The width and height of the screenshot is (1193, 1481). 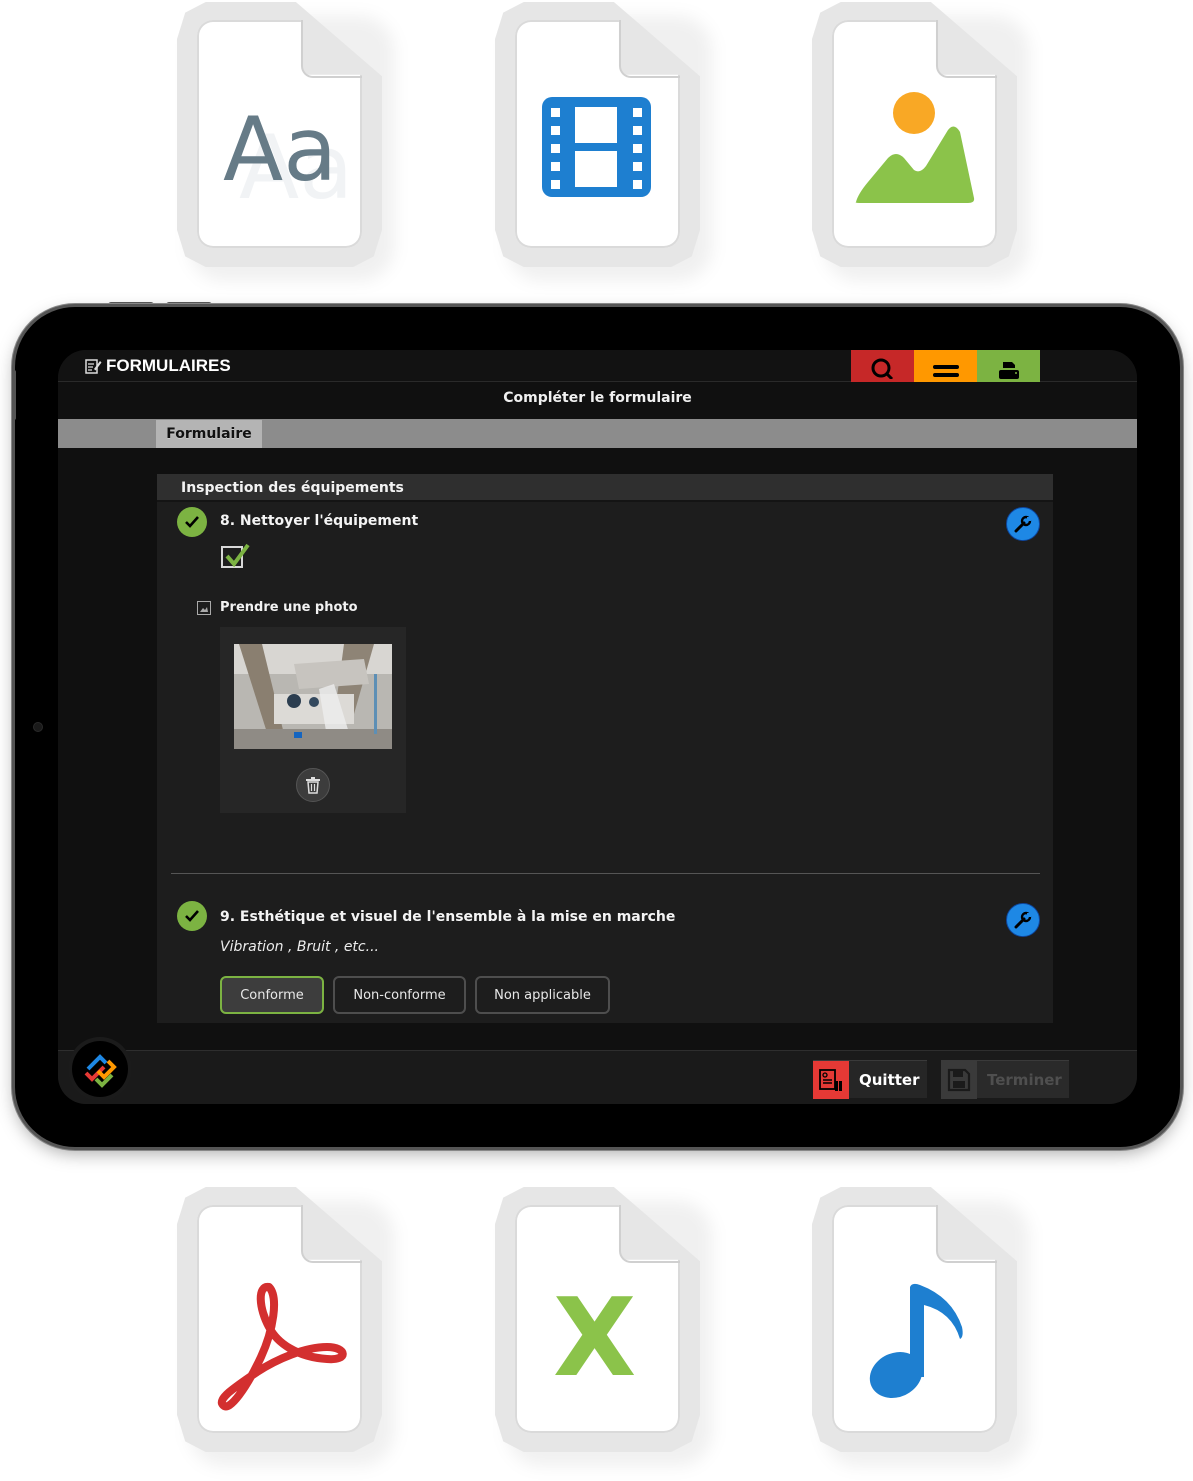 I want to click on music-note-icon, so click(x=916, y=1340).